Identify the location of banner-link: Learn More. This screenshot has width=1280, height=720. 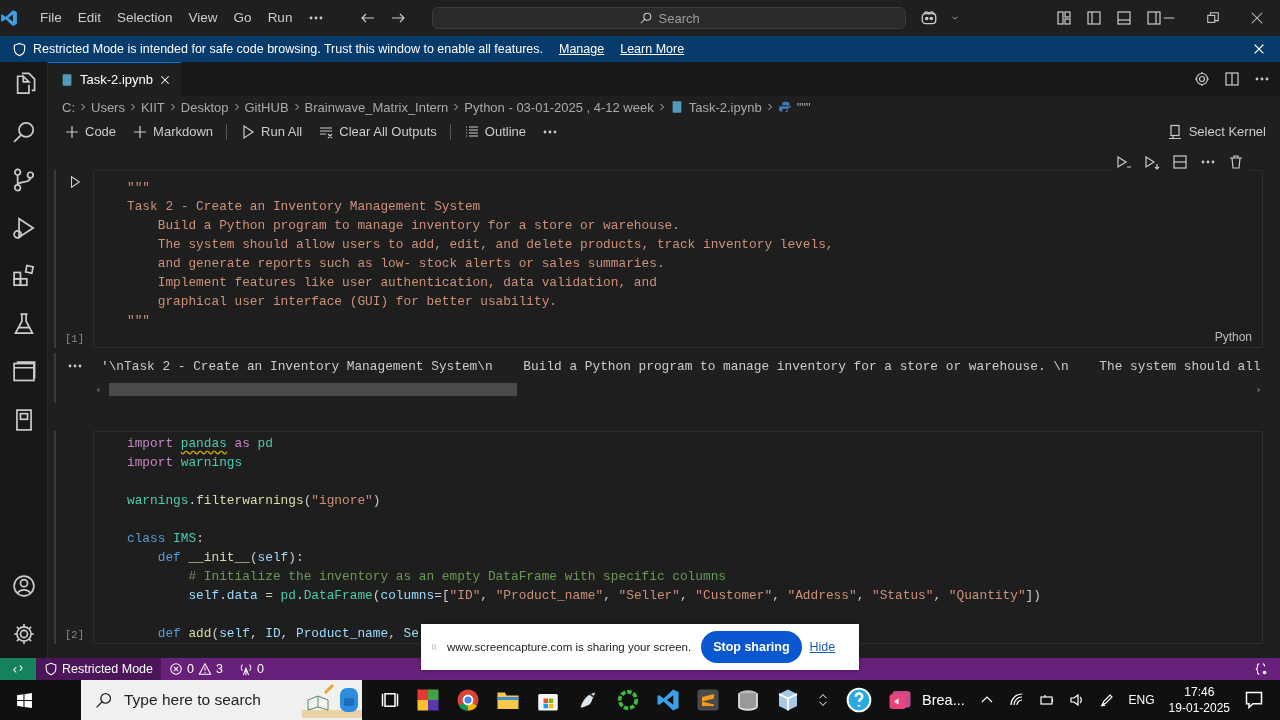
(652, 49).